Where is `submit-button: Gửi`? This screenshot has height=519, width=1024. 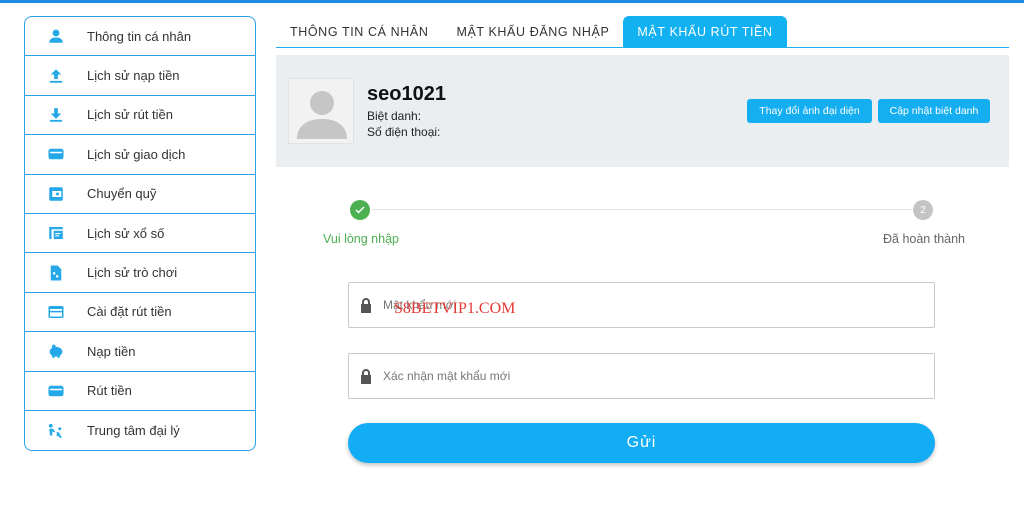 submit-button: Gửi is located at coordinates (641, 443).